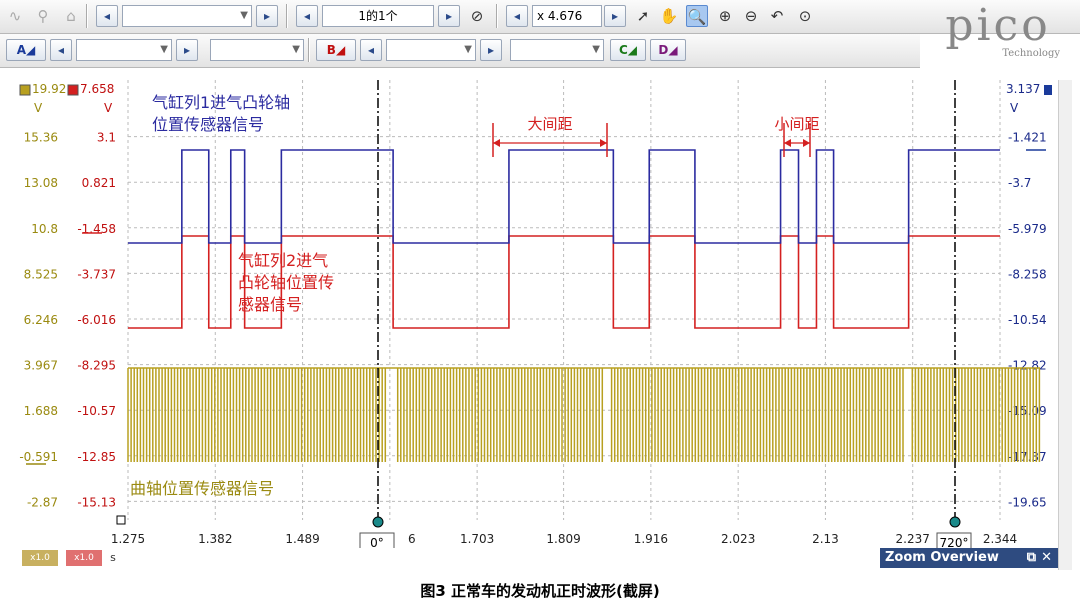 This screenshot has height=614, width=1080. I want to click on axis-a-marker, so click(25, 90).